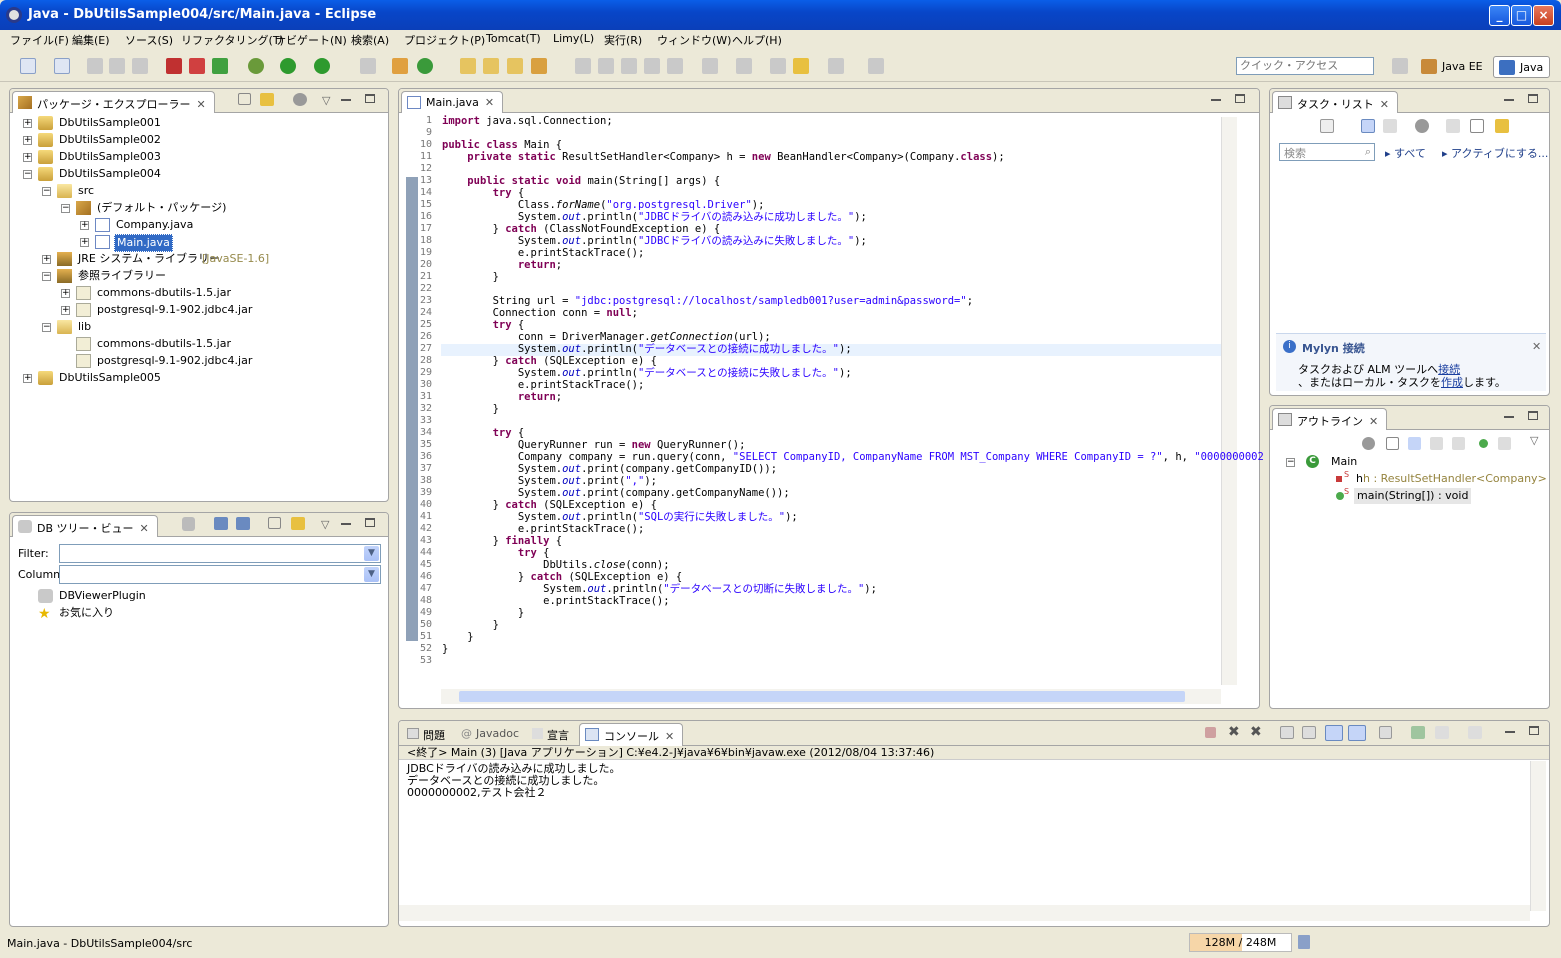 The height and width of the screenshot is (958, 1561). I want to click on show-whitespace-icon, so click(675, 66).